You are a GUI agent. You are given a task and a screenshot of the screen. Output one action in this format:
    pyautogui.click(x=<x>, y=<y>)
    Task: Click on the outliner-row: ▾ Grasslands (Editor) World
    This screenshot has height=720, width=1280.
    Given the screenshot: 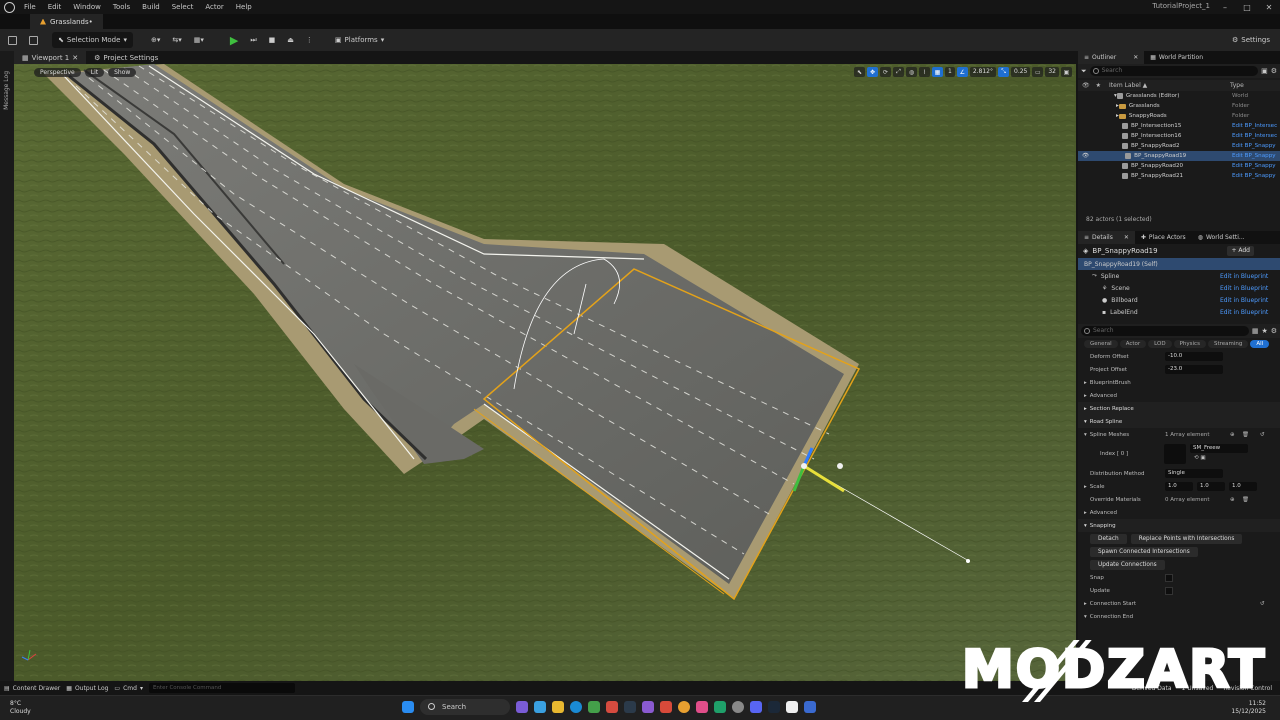 What is the action you would take?
    pyautogui.click(x=1179, y=96)
    